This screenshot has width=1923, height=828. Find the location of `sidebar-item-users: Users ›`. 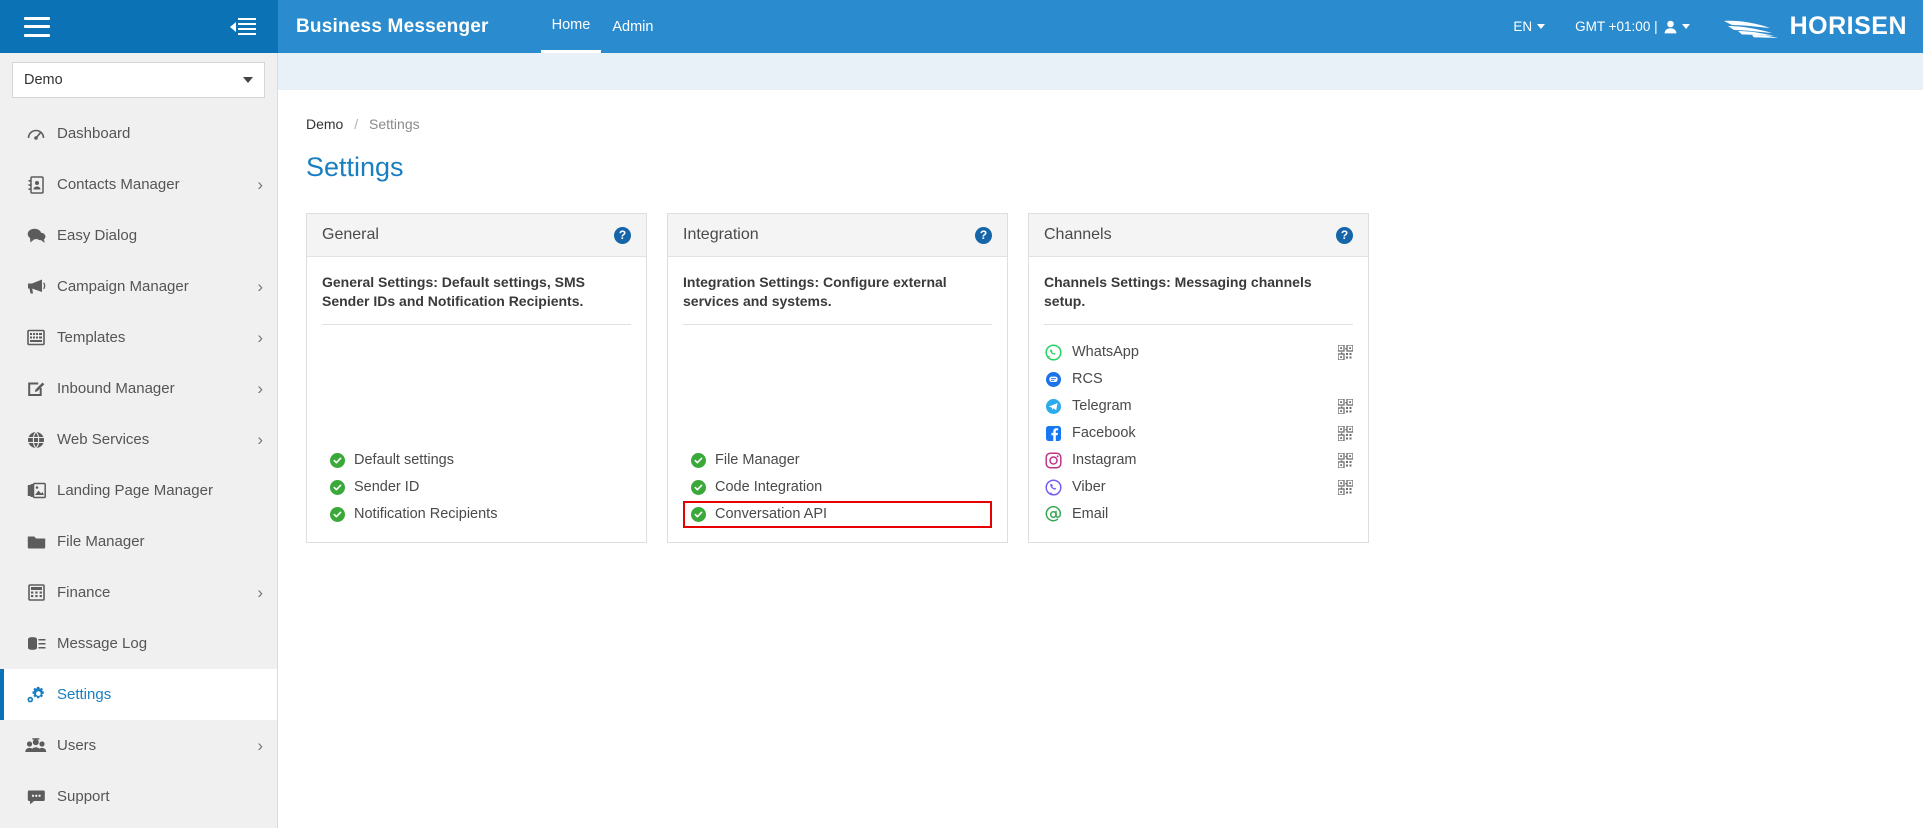

sidebar-item-users: Users › is located at coordinates (138, 745).